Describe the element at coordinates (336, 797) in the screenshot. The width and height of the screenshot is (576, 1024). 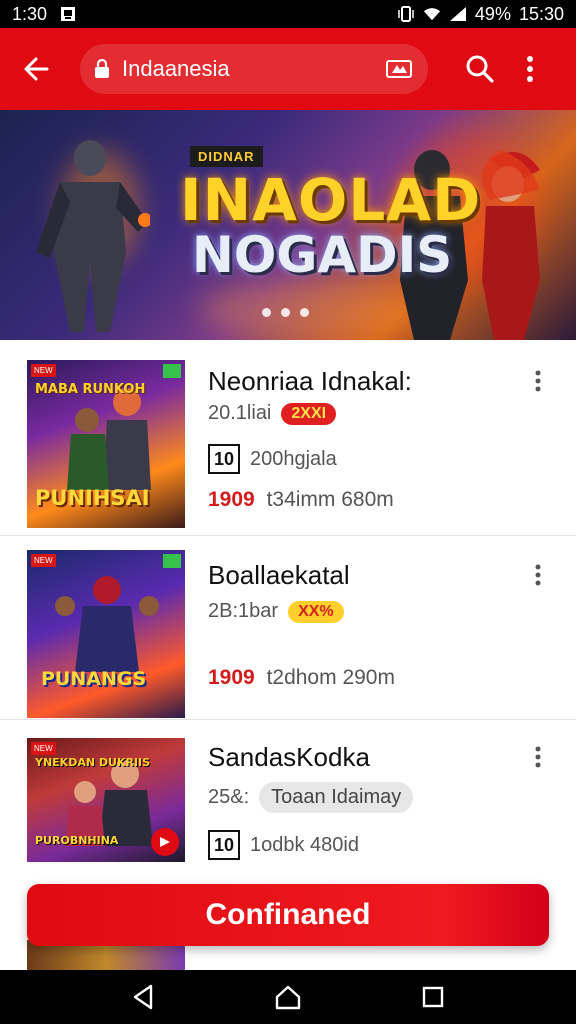
I see `item-tag: Toaan Idaimay` at that location.